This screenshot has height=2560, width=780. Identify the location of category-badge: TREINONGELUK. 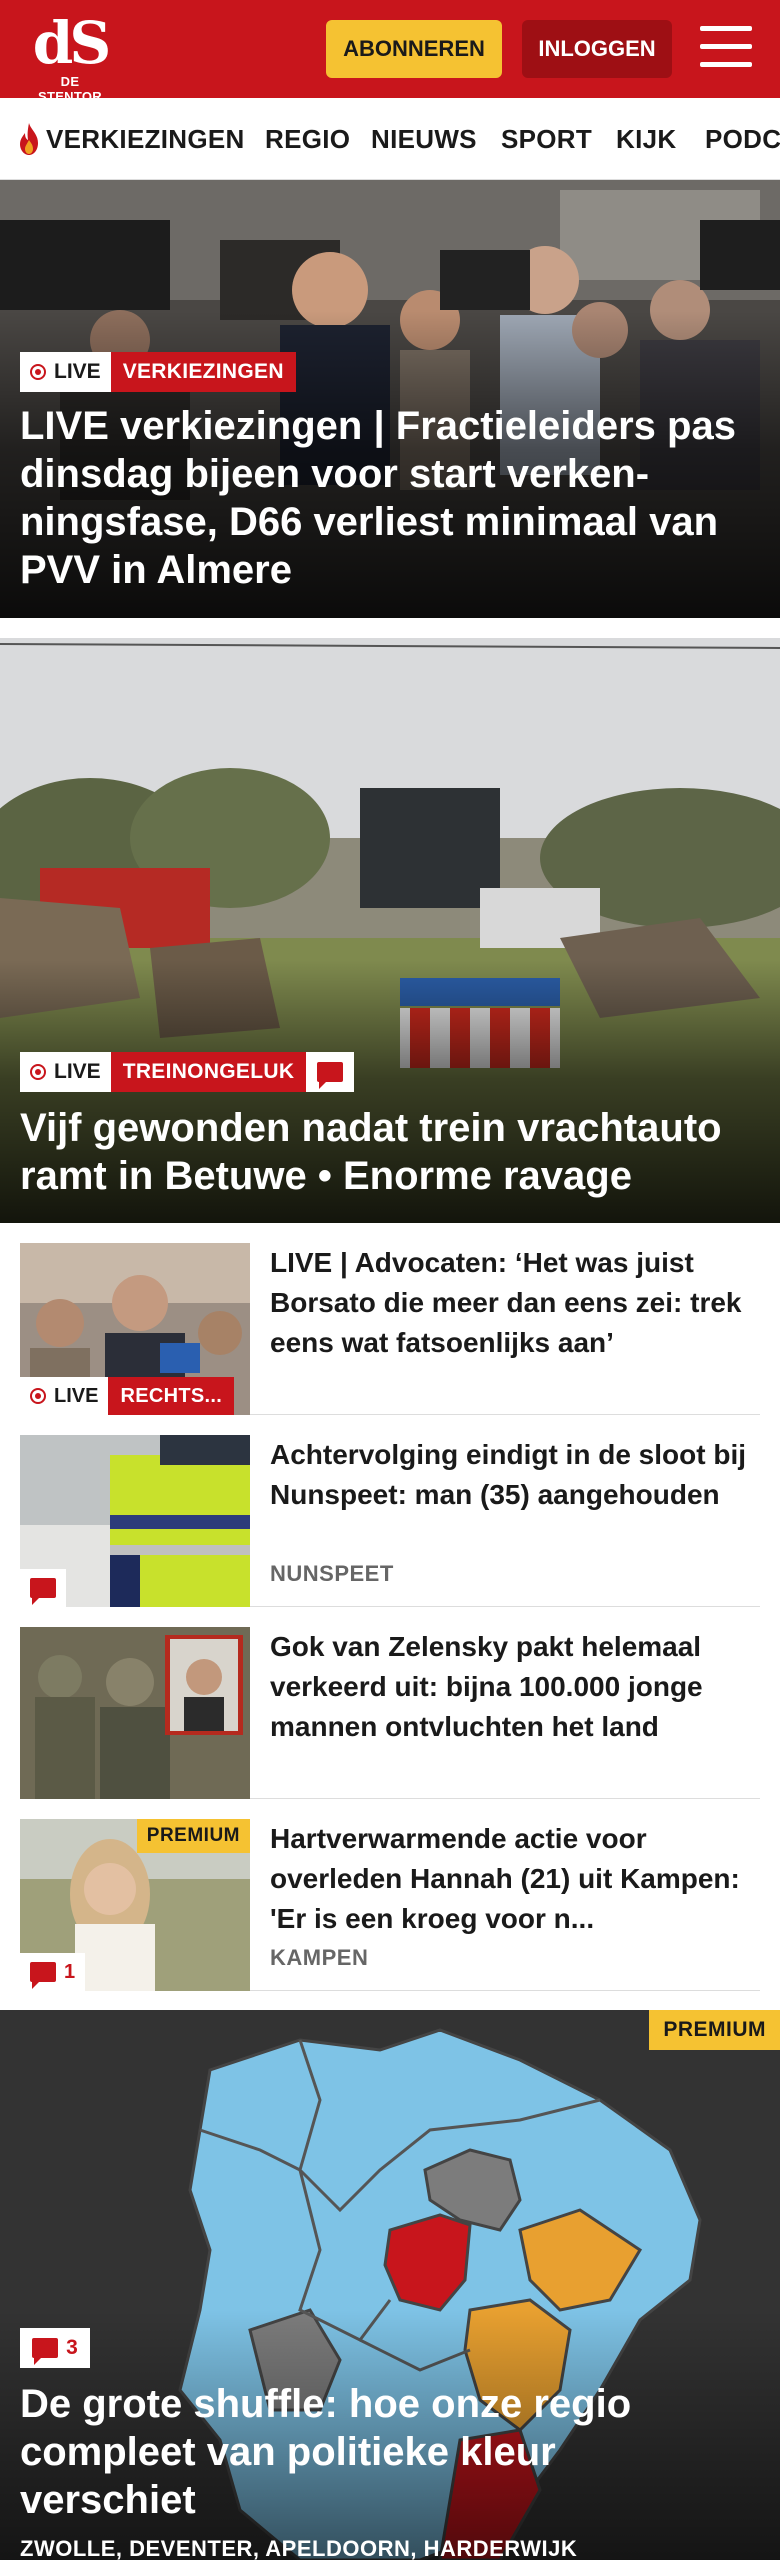
(208, 1072).